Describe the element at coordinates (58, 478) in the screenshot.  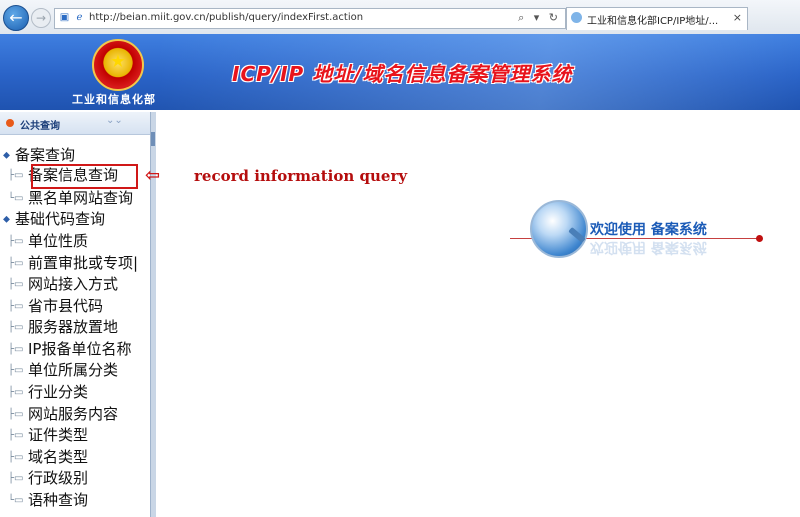
I see `tree-item-label: 行政级别` at that location.